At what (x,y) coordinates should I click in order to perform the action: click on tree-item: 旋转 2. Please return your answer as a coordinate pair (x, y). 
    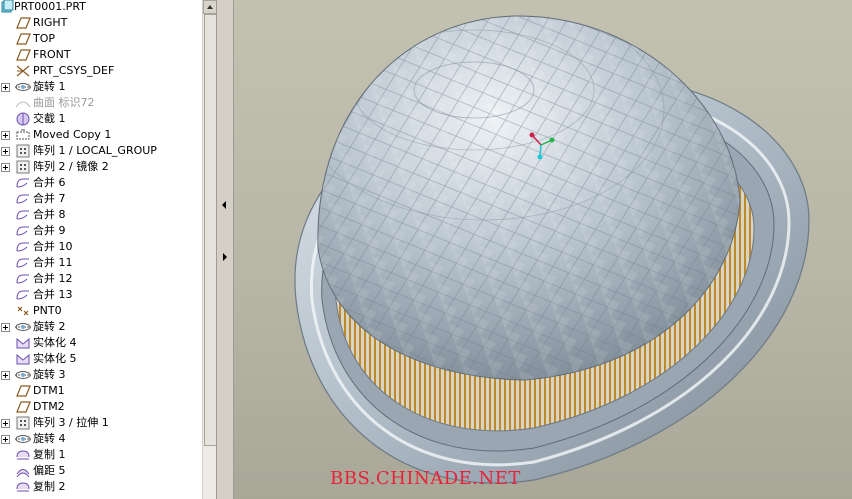
    Looking at the image, I should click on (101, 327).